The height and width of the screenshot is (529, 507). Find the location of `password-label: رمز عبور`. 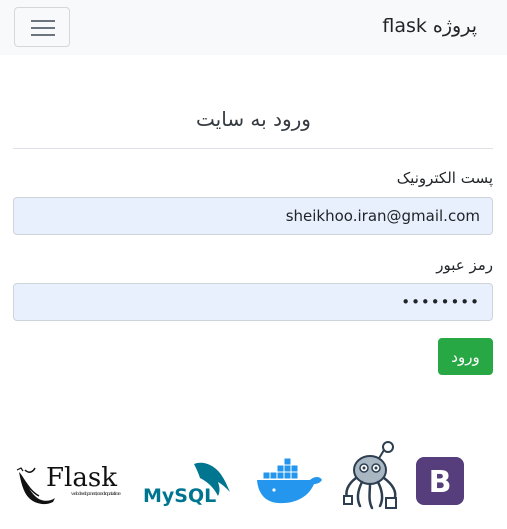

password-label: رمز عبور is located at coordinates (464, 265).